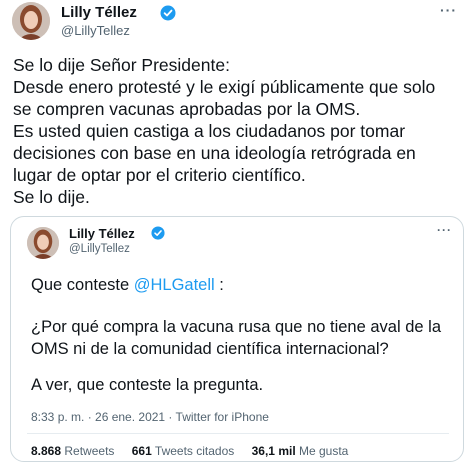  I want to click on retweets-count: 8.868, so click(46, 451).